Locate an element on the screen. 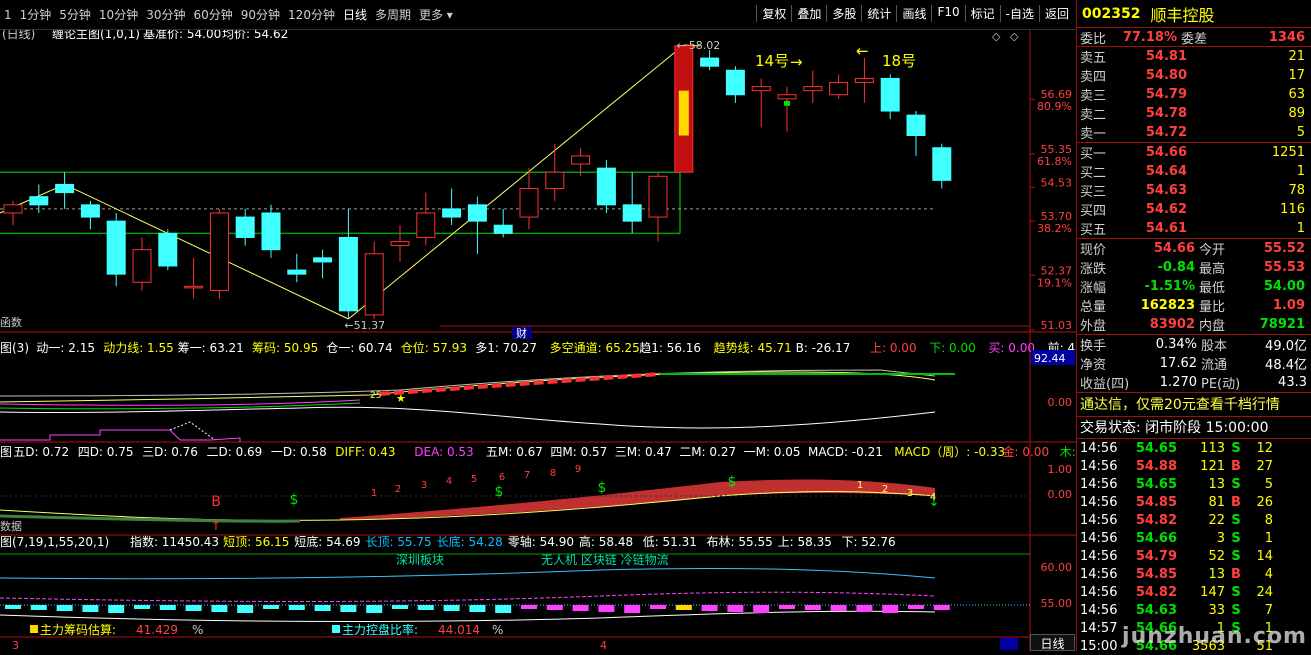 This screenshot has width=1311, height=655. sell-price: 54.80 is located at coordinates (1166, 75).